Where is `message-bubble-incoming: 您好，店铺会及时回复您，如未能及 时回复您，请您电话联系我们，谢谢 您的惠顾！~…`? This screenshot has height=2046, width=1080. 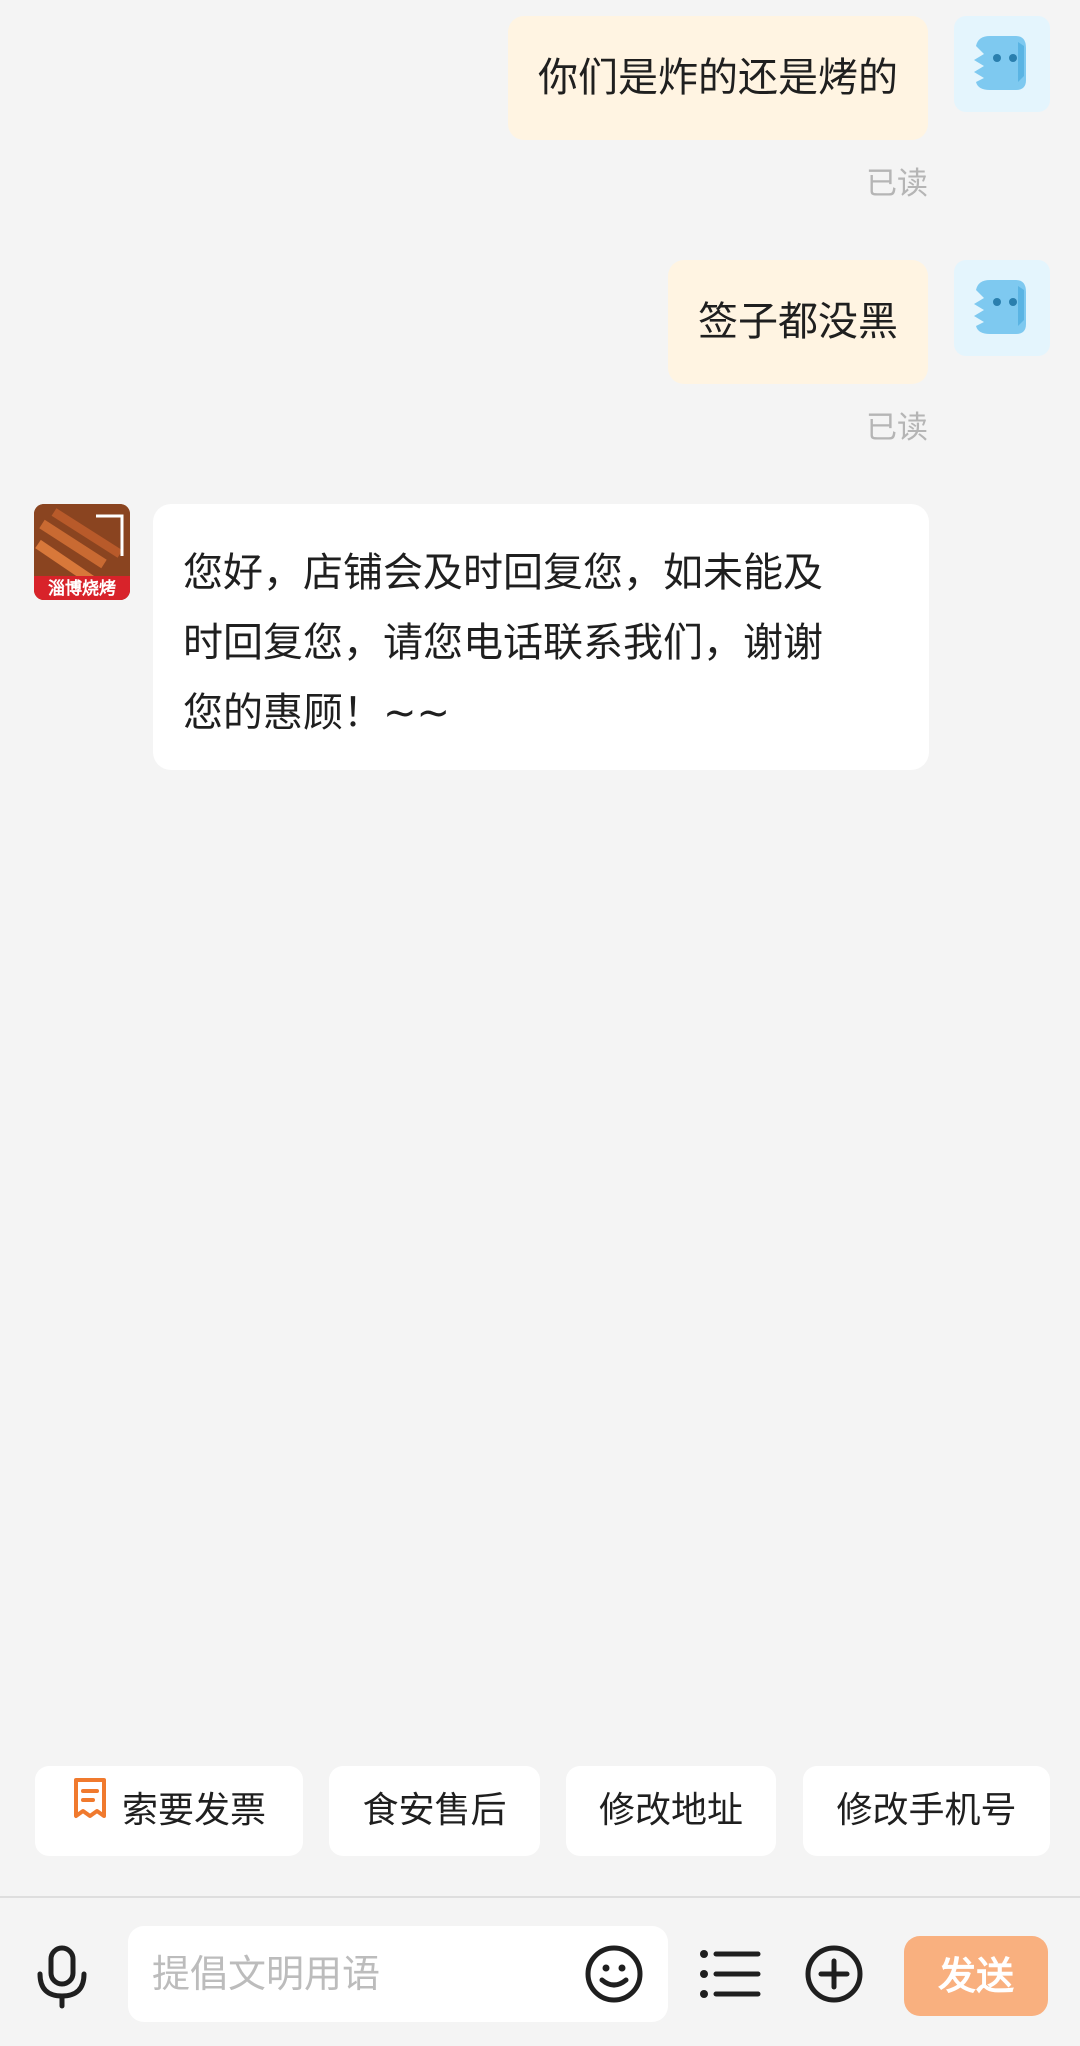
message-bubble-incoming: 您好，店铺会及时回复您，如未能及 时回复您，请您电话联系我们，谢谢 您的惠顾！~… is located at coordinates (541, 637).